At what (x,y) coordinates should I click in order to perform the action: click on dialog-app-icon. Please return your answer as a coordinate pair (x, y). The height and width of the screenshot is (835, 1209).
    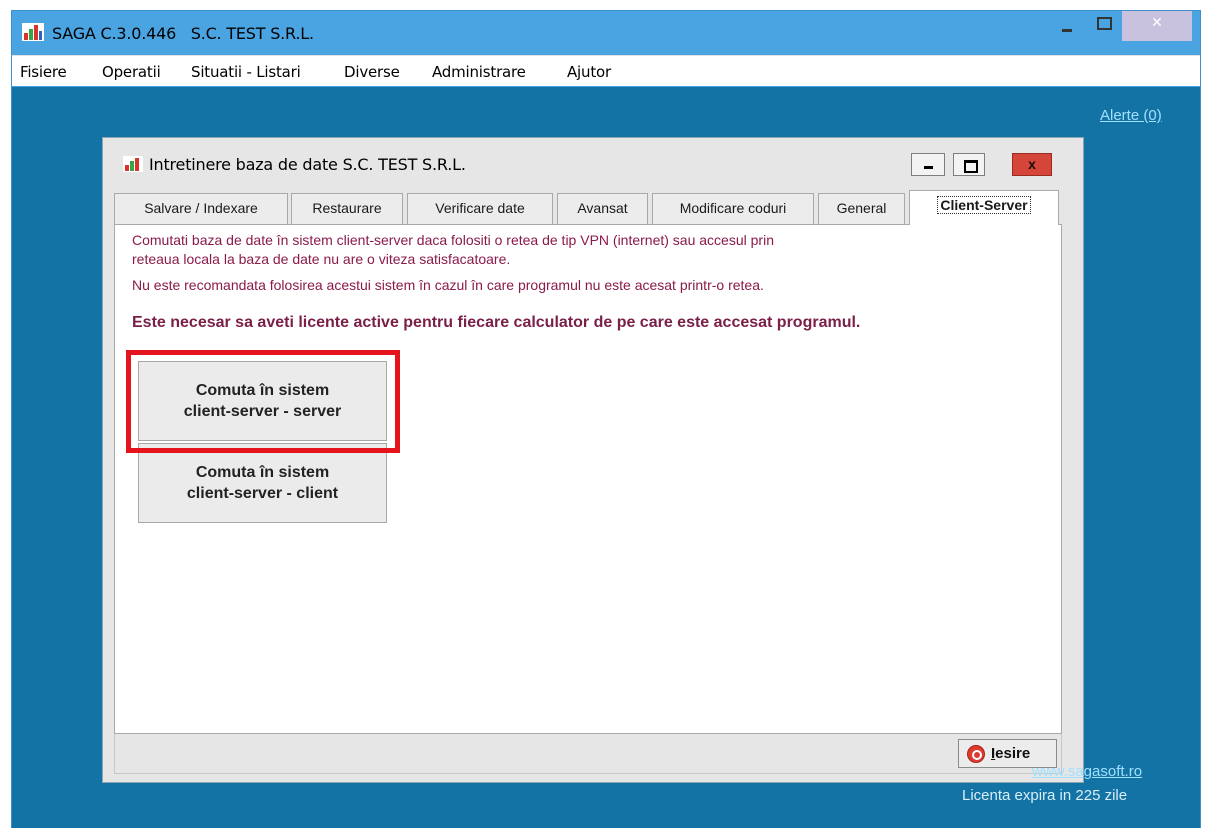
    Looking at the image, I should click on (133, 164).